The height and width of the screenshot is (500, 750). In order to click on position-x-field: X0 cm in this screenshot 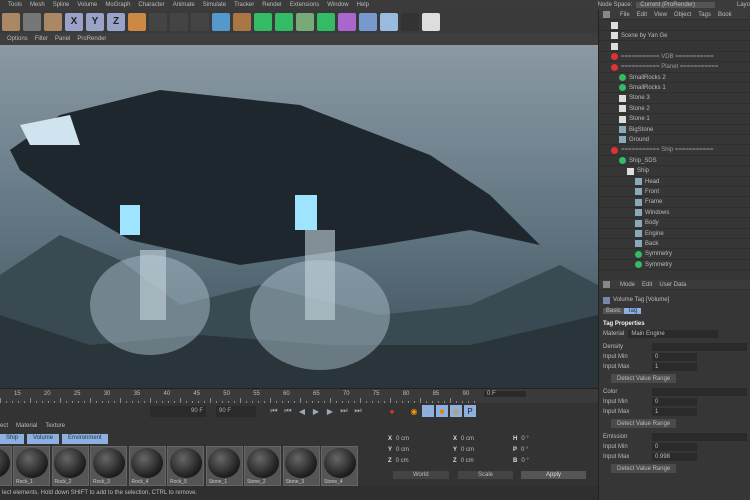, I will do `click(398, 439)`.